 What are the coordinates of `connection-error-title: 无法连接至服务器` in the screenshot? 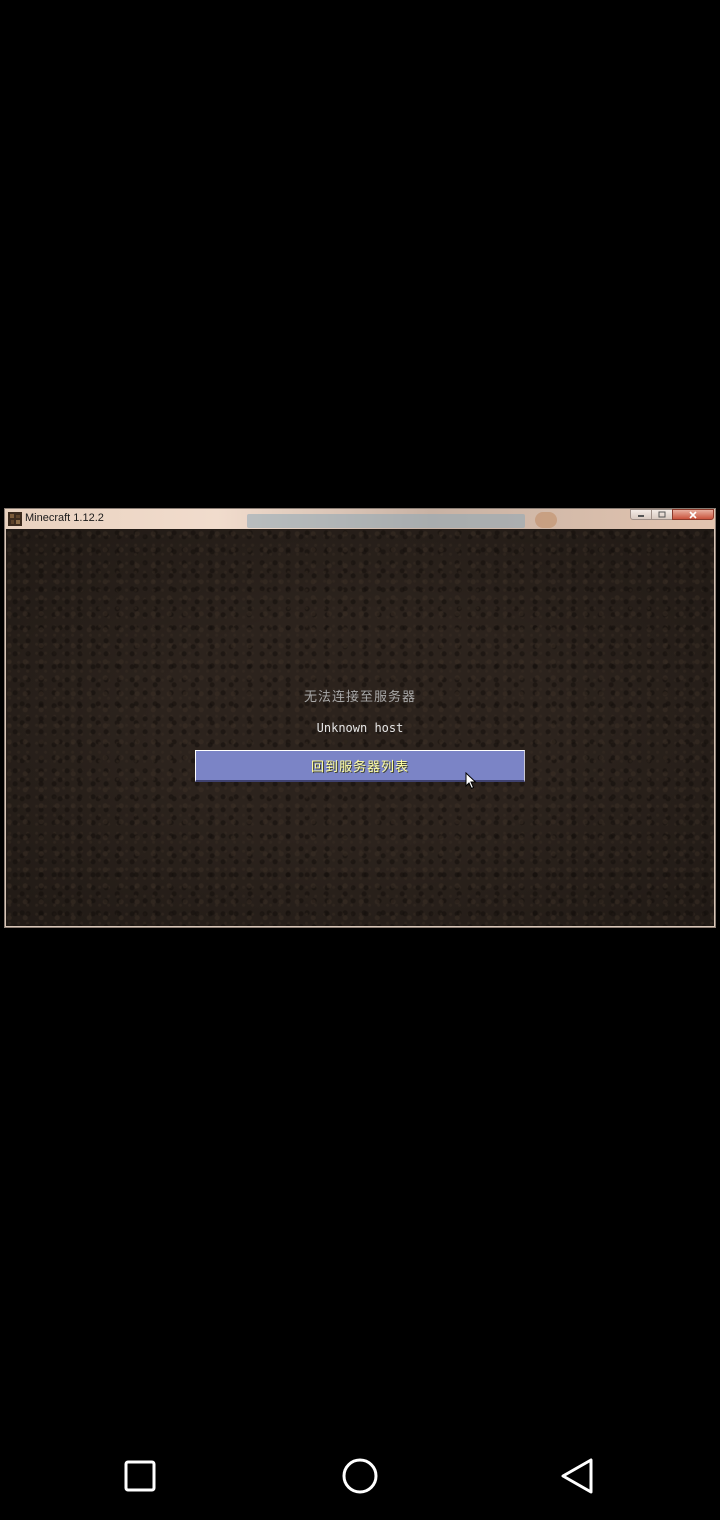 It's located at (359, 697).